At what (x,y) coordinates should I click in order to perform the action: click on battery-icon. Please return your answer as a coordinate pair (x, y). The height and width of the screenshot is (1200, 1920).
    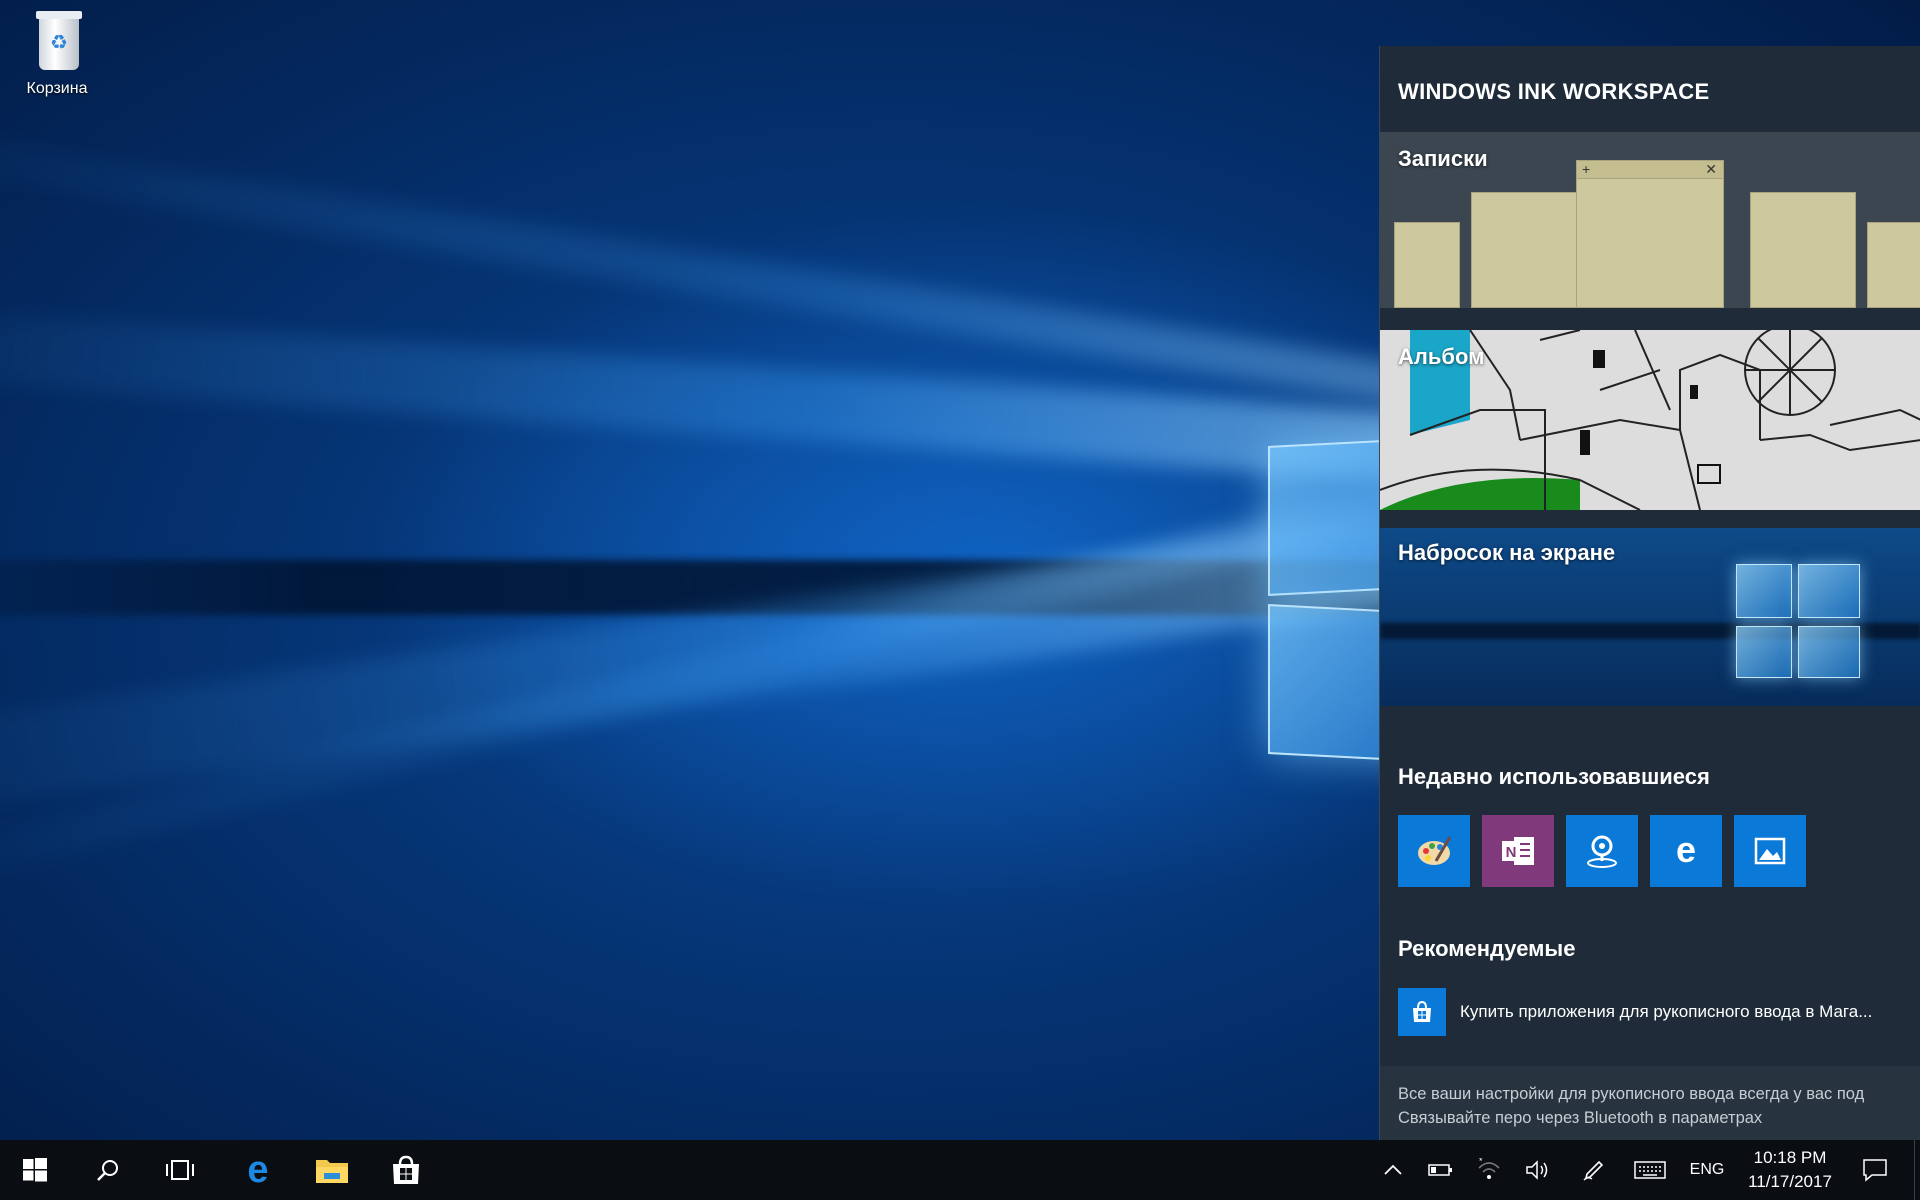
    Looking at the image, I should click on (1440, 1170).